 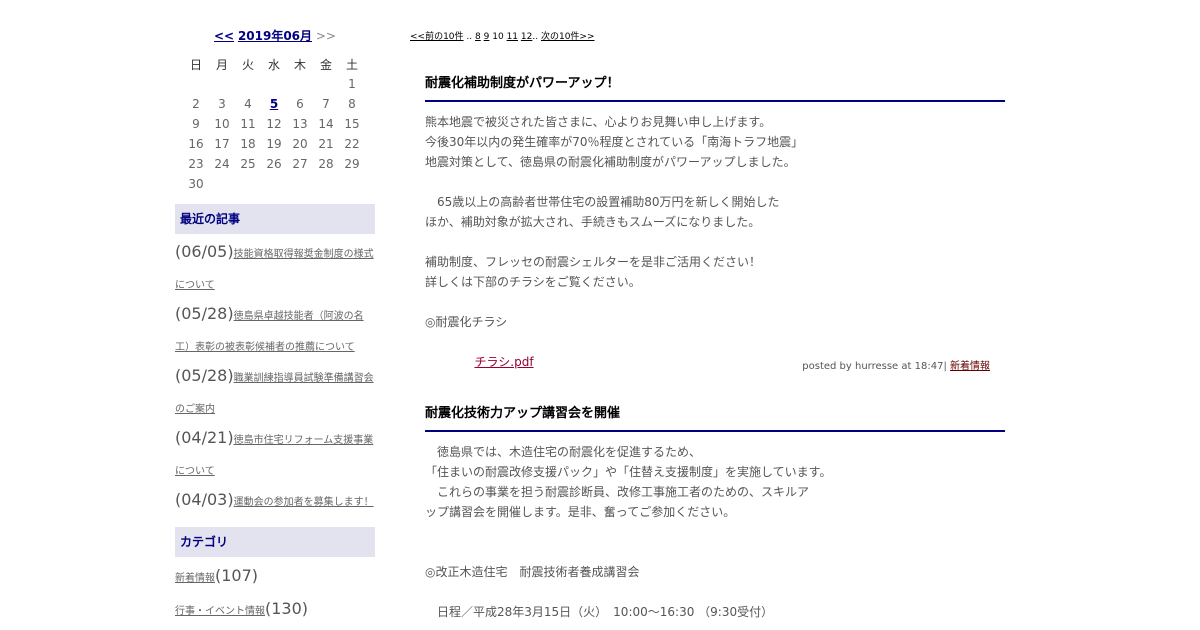 What do you see at coordinates (715, 88) in the screenshot?
I see `entry-title: 耐震化補助制度がパワーアップ！` at bounding box center [715, 88].